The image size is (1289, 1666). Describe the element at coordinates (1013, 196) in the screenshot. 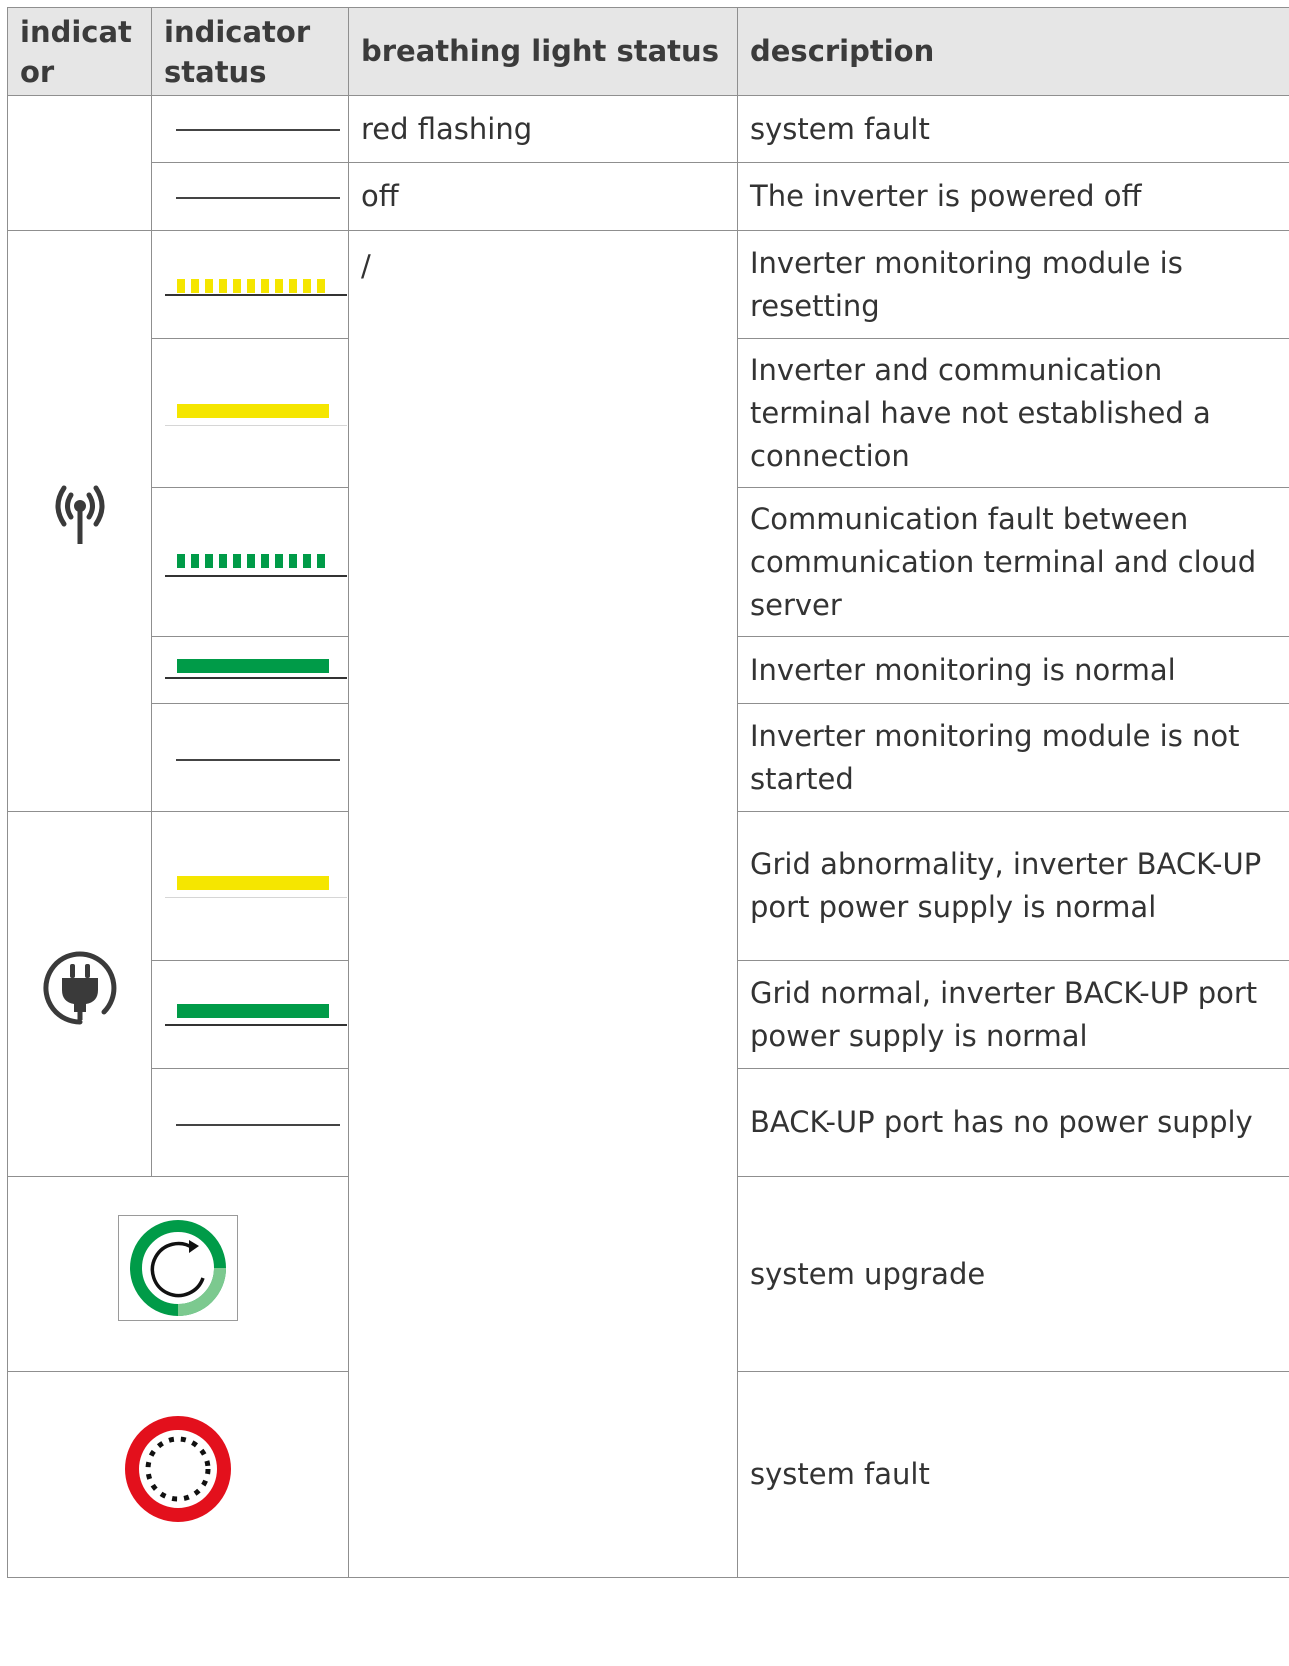

I see `description-cell: The inverter is powered off` at that location.